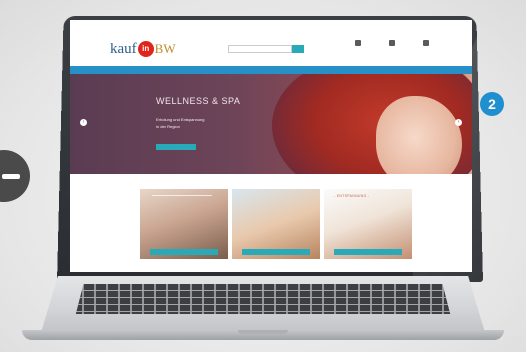 The width and height of the screenshot is (526, 352). What do you see at coordinates (176, 147) in the screenshot?
I see `hero-cta-button` at bounding box center [176, 147].